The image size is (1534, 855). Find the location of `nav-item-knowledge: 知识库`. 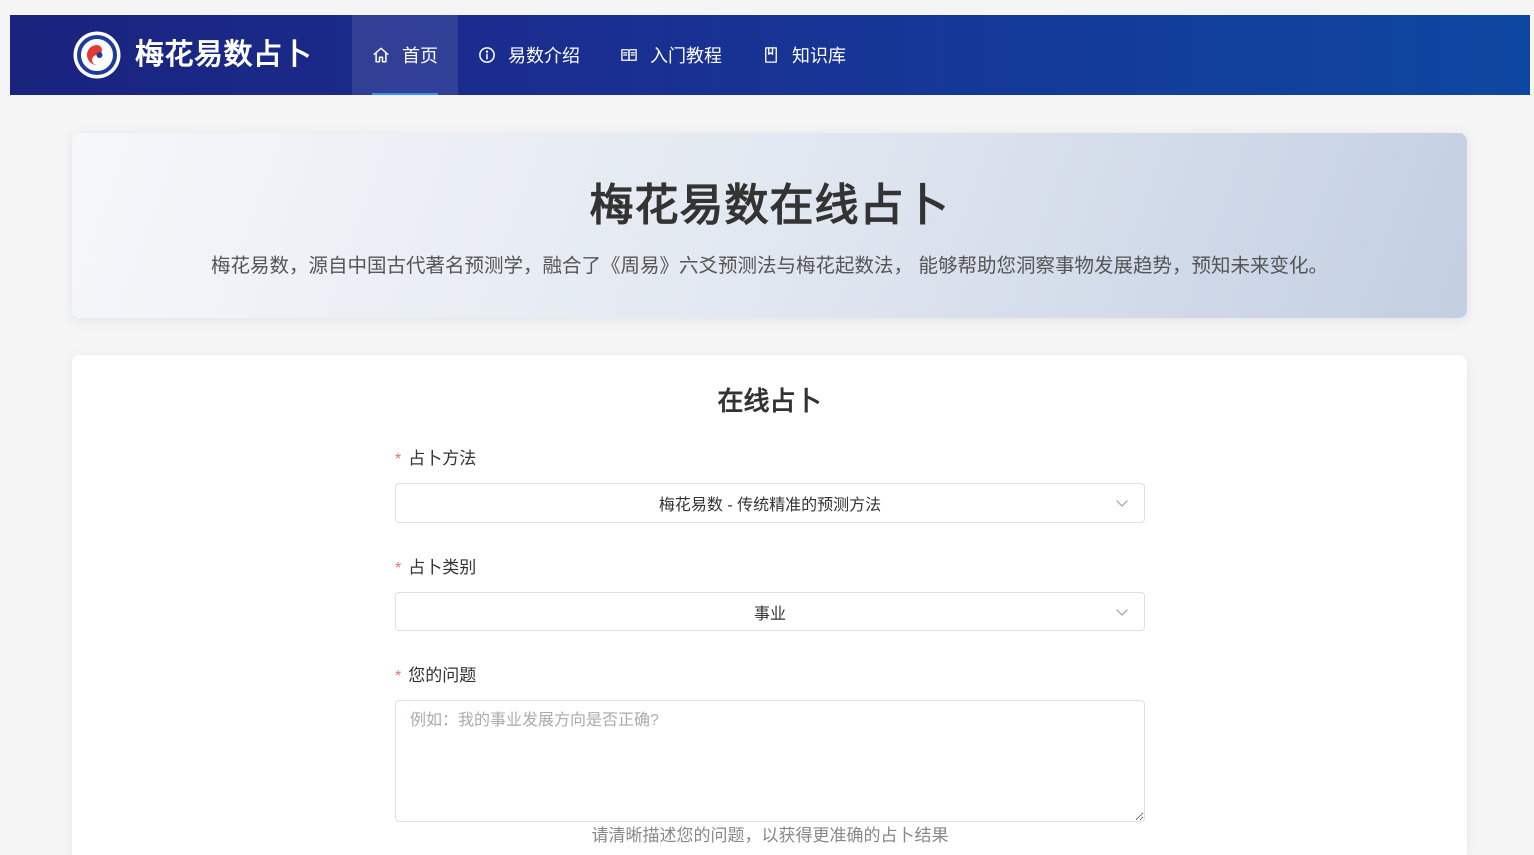

nav-item-knowledge: 知识库 is located at coordinates (804, 55).